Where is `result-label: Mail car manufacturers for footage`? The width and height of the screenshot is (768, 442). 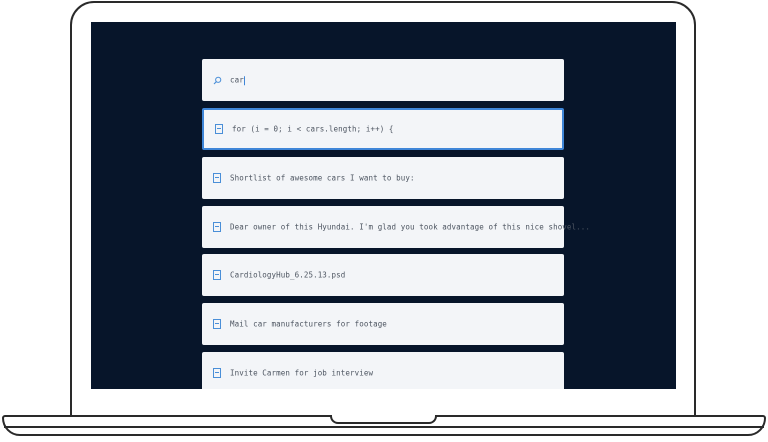
result-label: Mail car manufacturers for footage is located at coordinates (308, 324).